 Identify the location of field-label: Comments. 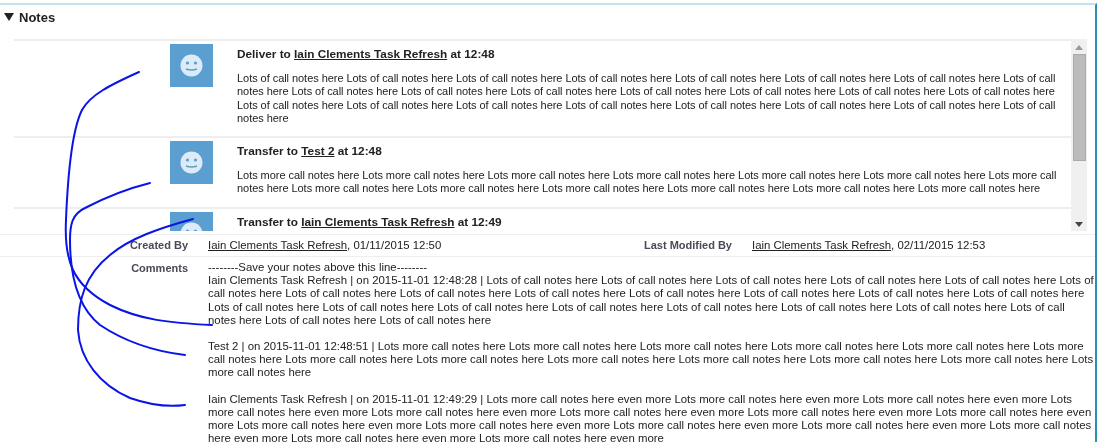
(159, 268).